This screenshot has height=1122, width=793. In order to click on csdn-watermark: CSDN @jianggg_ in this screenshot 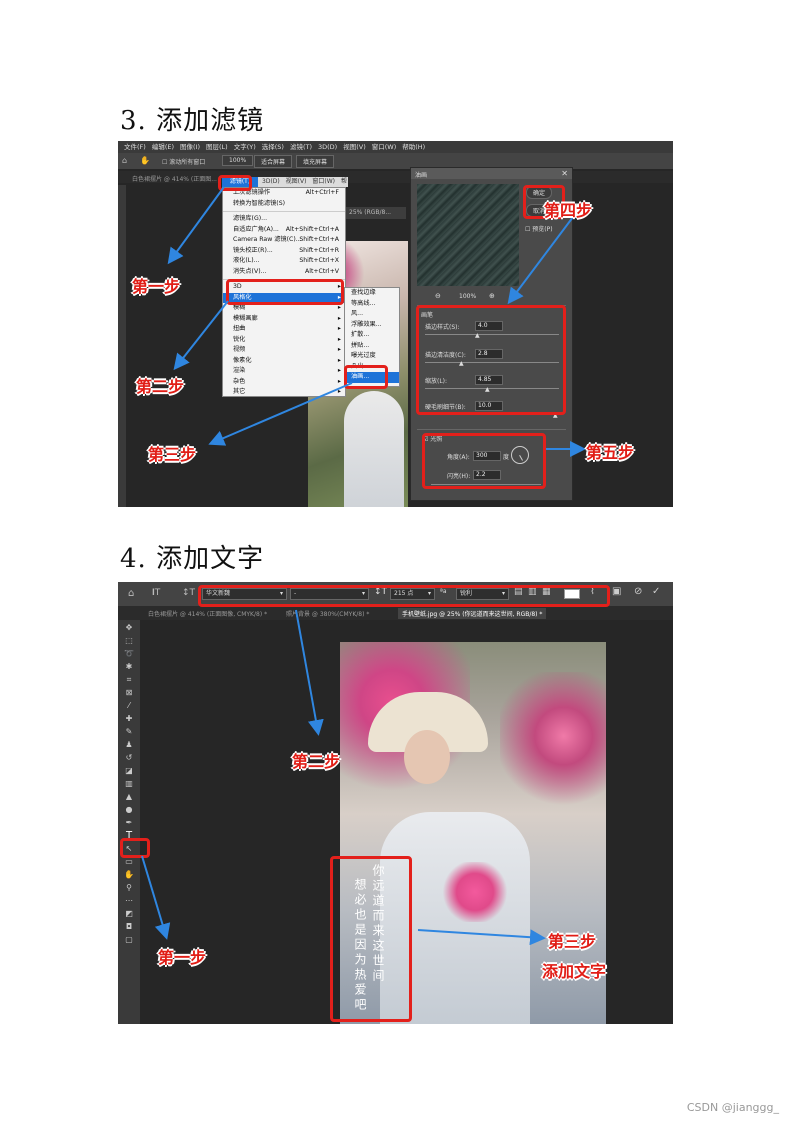, I will do `click(732, 1107)`.